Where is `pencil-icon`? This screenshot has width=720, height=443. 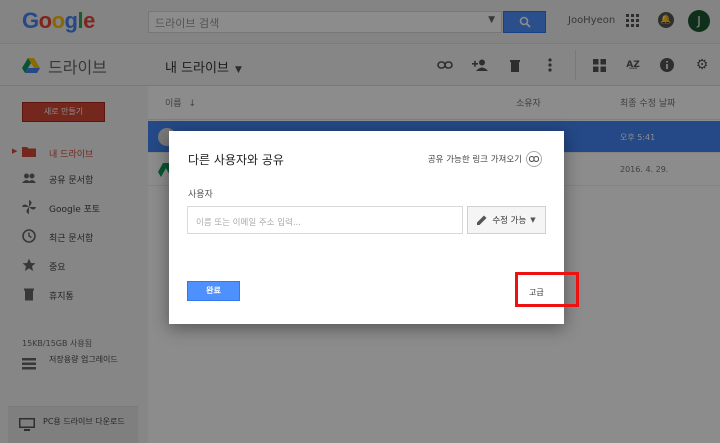
pencil-icon is located at coordinates (482, 220).